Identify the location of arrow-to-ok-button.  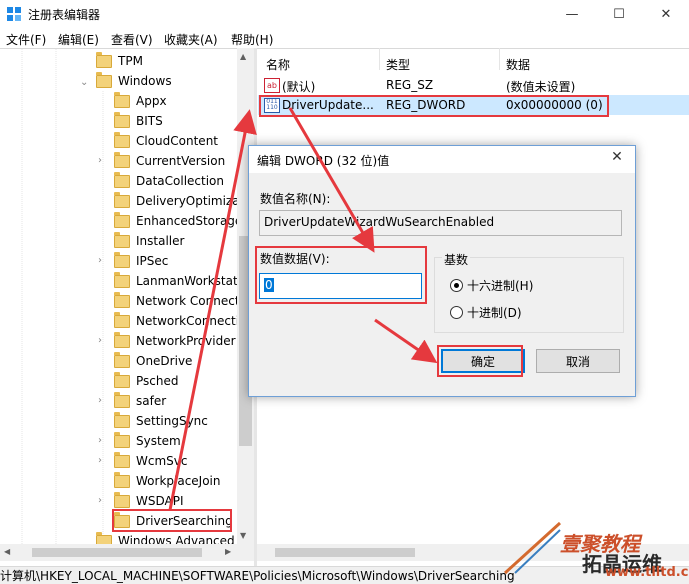
(406, 341).